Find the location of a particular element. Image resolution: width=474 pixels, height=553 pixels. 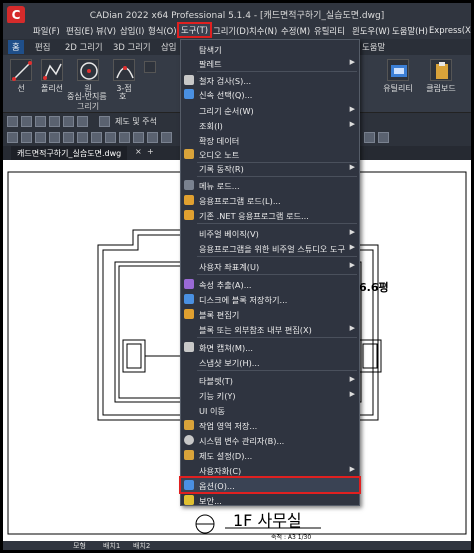

menu-item-audio-note: 오디오 노트 is located at coordinates (270, 154).